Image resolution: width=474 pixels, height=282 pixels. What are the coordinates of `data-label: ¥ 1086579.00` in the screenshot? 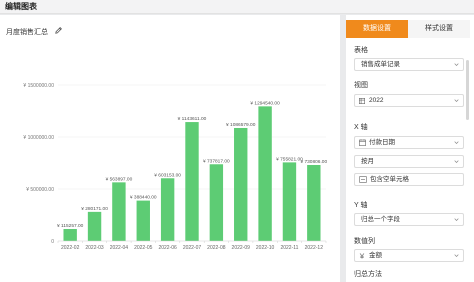 It's located at (241, 125).